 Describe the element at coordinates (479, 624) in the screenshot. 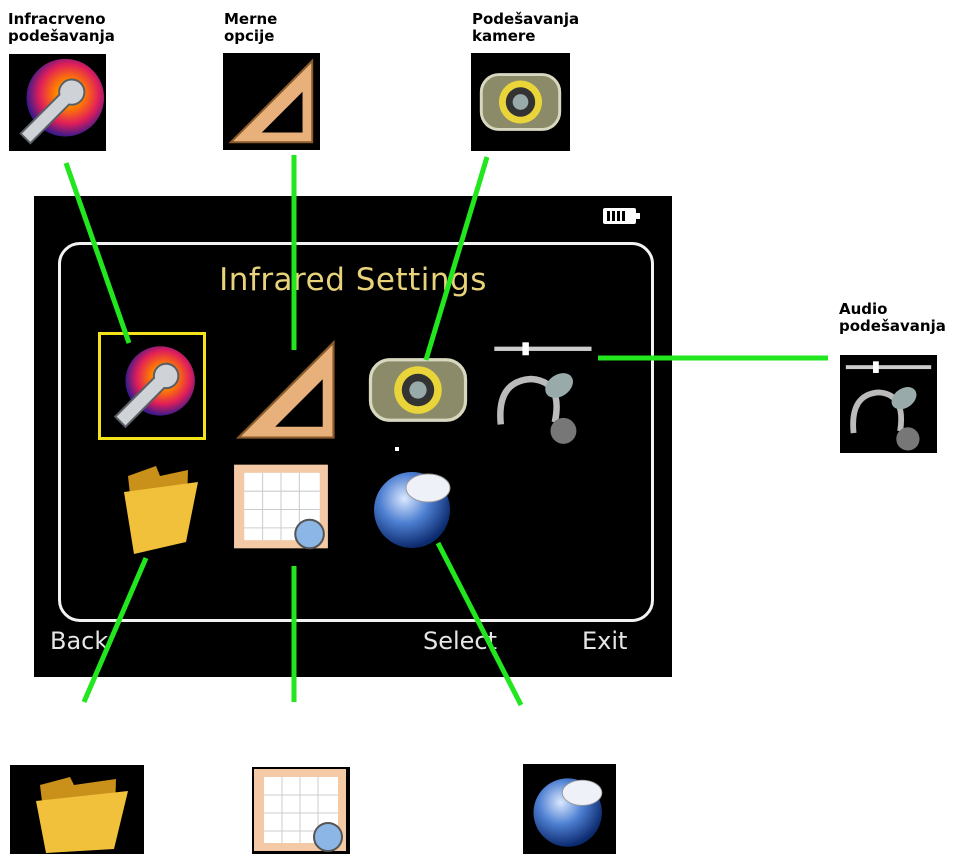

I see `connector-globe` at that location.